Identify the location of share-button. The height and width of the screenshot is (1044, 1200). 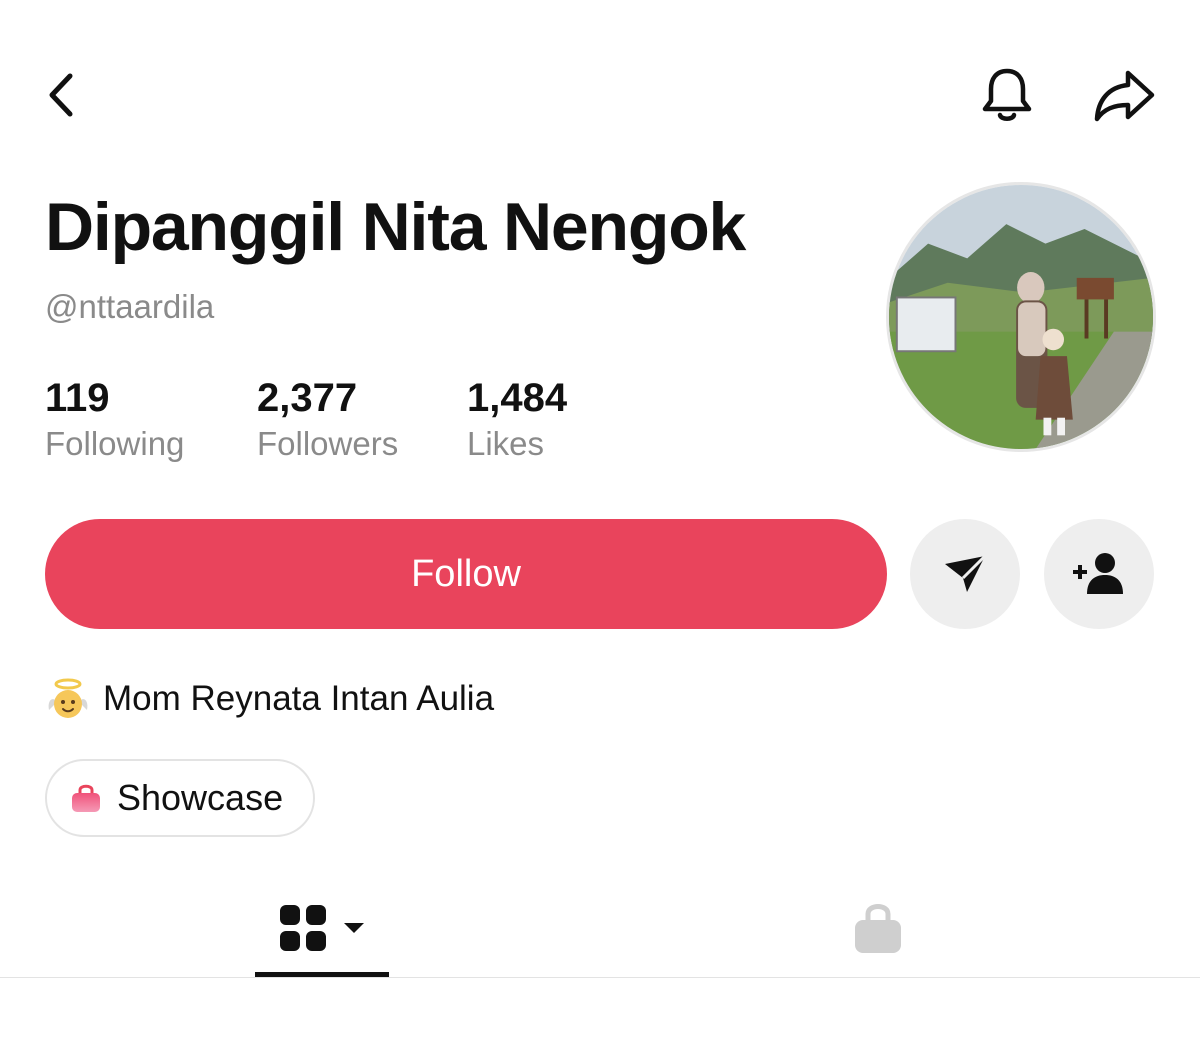
(1124, 95).